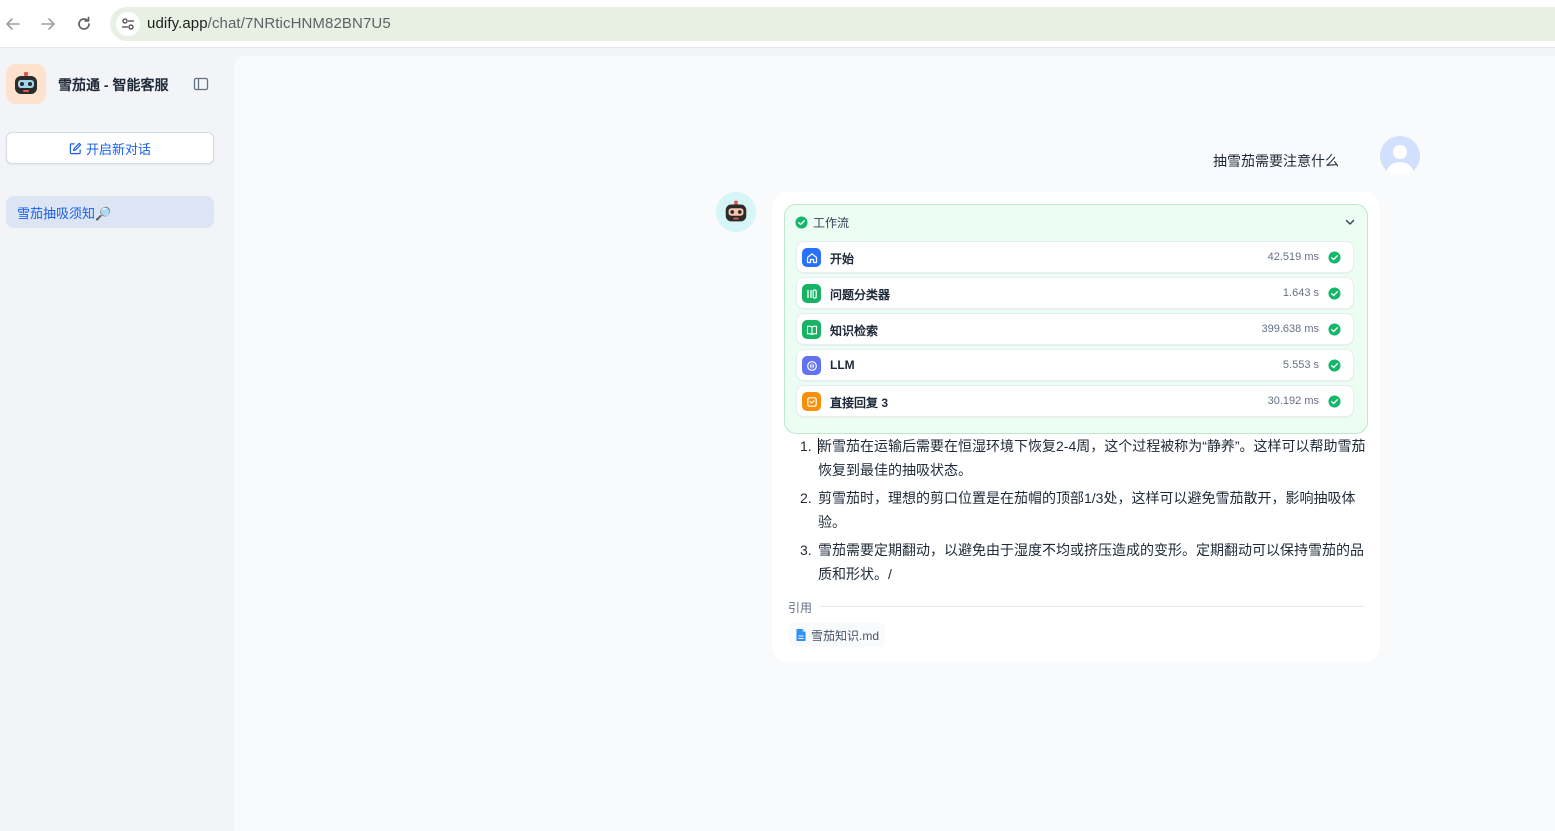  I want to click on workflow-node-knowledge-retrieval: 知识检索 399.638 ms, so click(1075, 329).